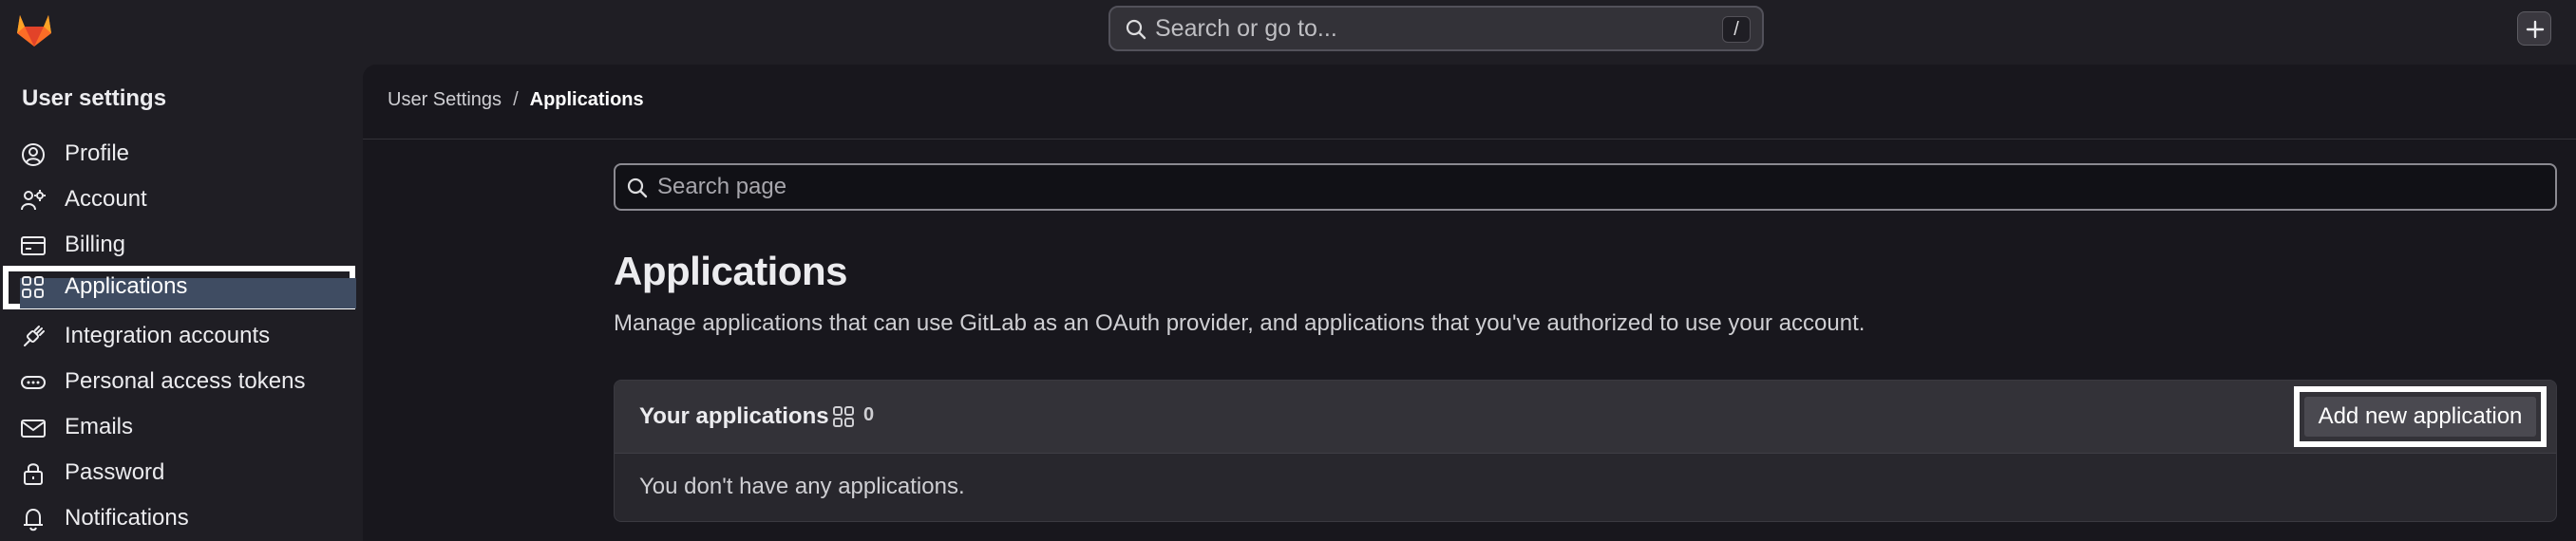  Describe the element at coordinates (180, 472) in the screenshot. I see `sidebar-item-password: Password` at that location.